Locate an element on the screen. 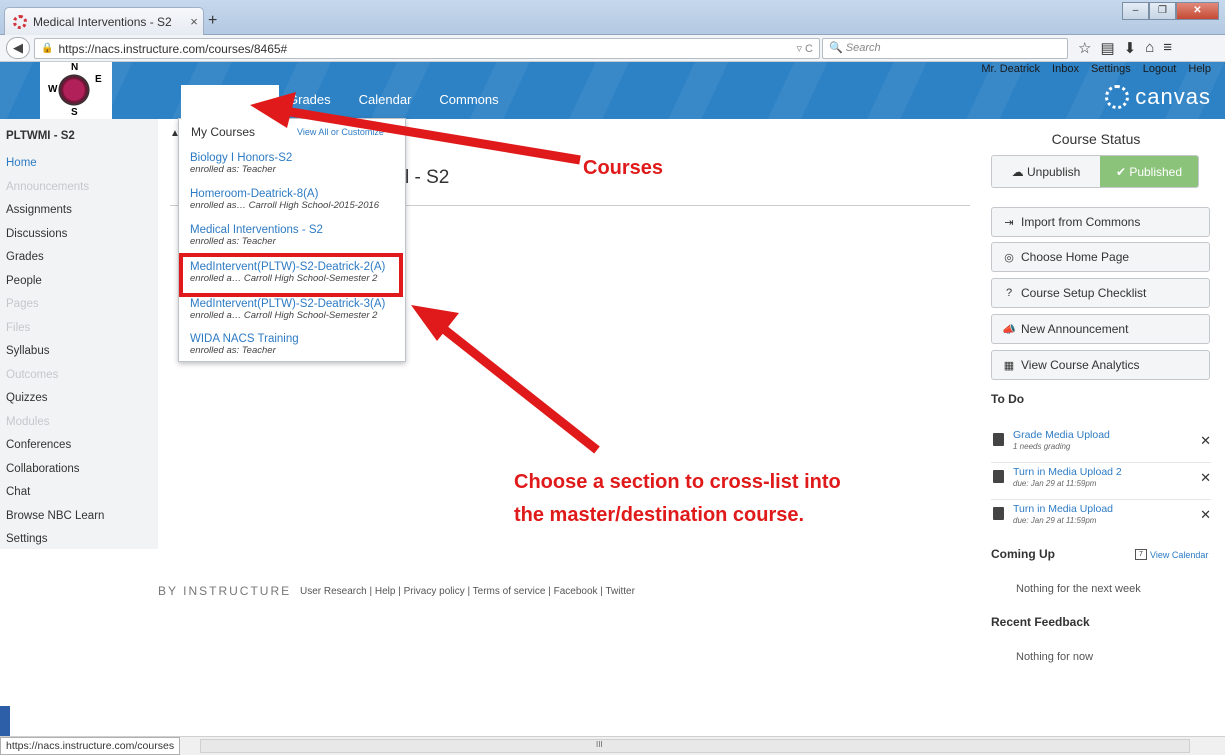  chart-icon: ▦ is located at coordinates (1009, 365).